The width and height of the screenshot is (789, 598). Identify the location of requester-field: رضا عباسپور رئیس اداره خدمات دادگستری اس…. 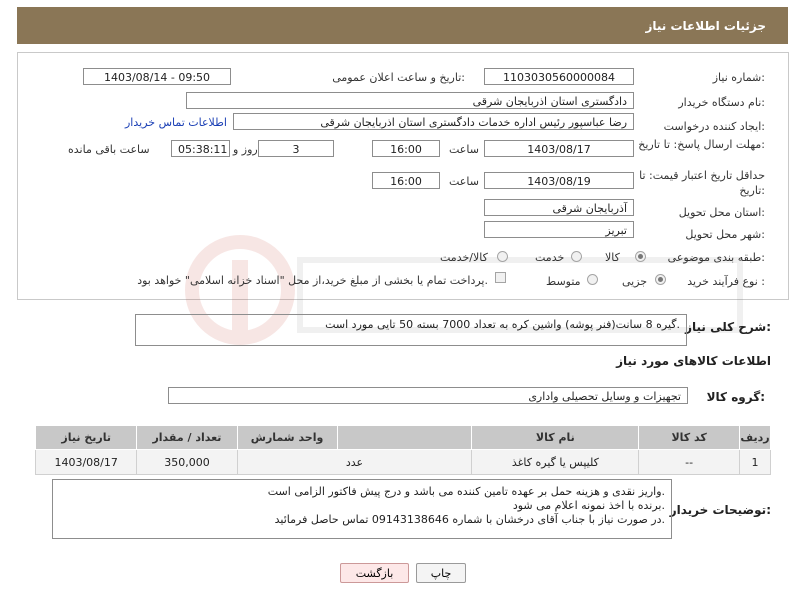
(433, 121).